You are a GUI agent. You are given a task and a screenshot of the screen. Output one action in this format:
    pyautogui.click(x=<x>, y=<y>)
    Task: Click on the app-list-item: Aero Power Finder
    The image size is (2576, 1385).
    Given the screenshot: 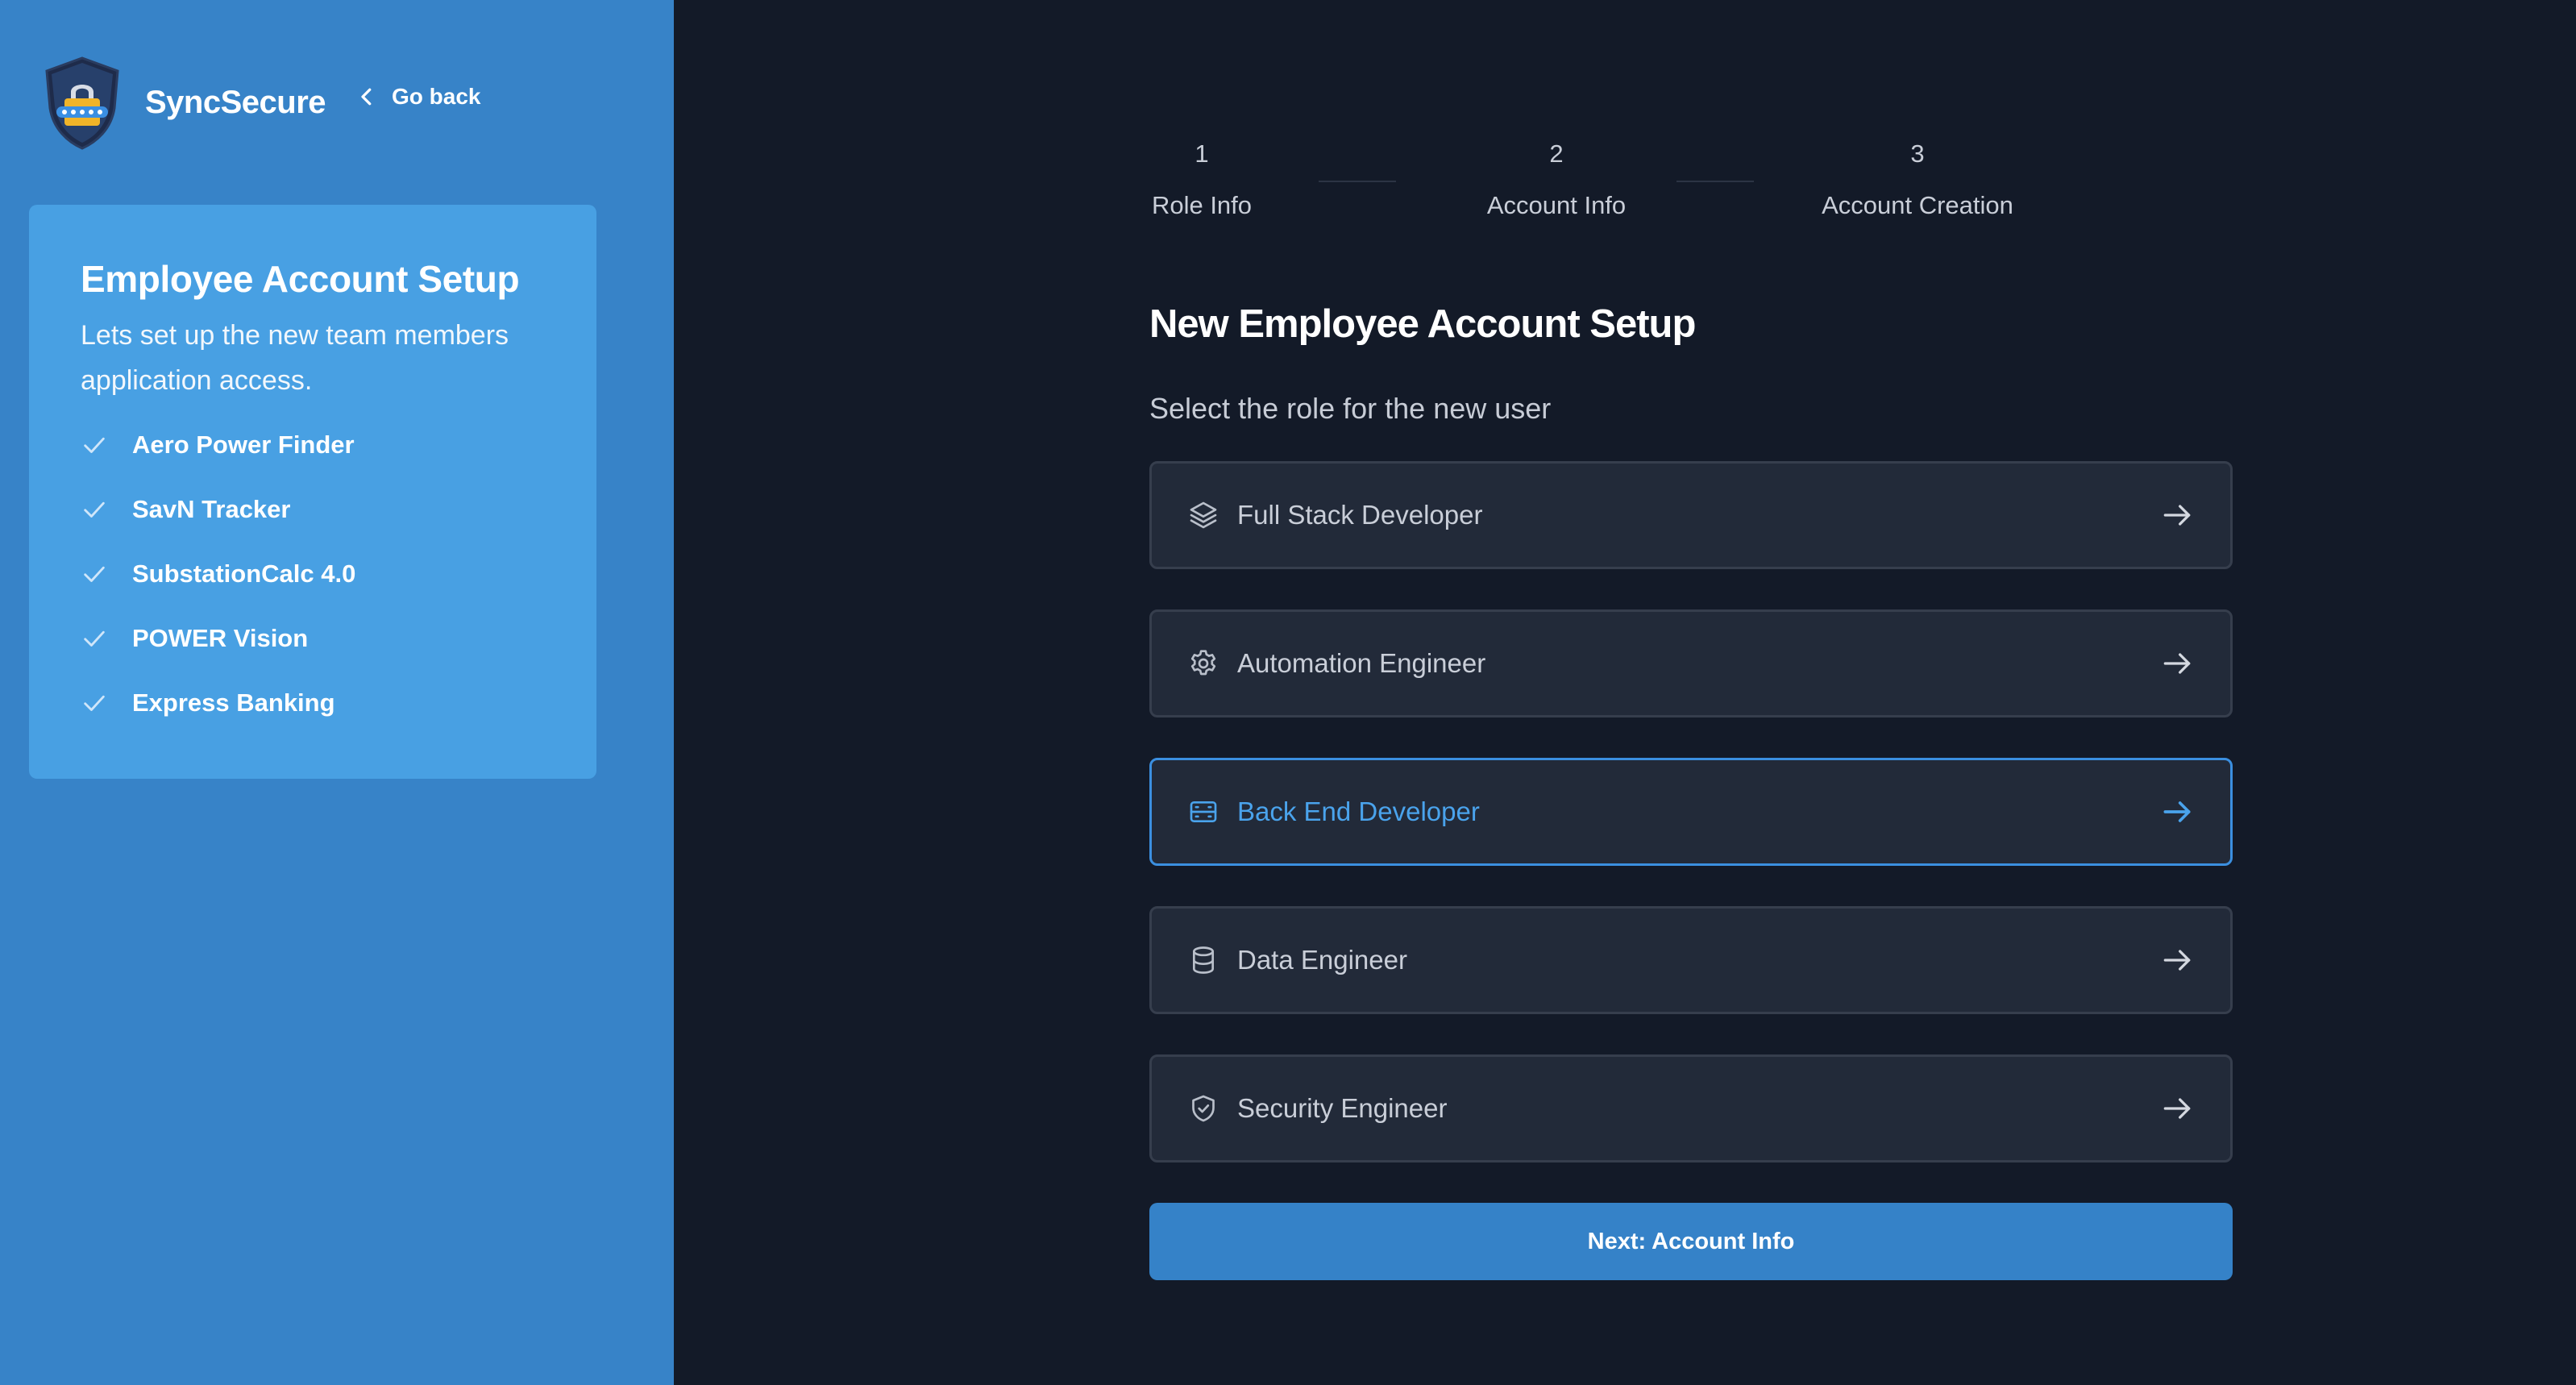 What is the action you would take?
    pyautogui.click(x=313, y=445)
    